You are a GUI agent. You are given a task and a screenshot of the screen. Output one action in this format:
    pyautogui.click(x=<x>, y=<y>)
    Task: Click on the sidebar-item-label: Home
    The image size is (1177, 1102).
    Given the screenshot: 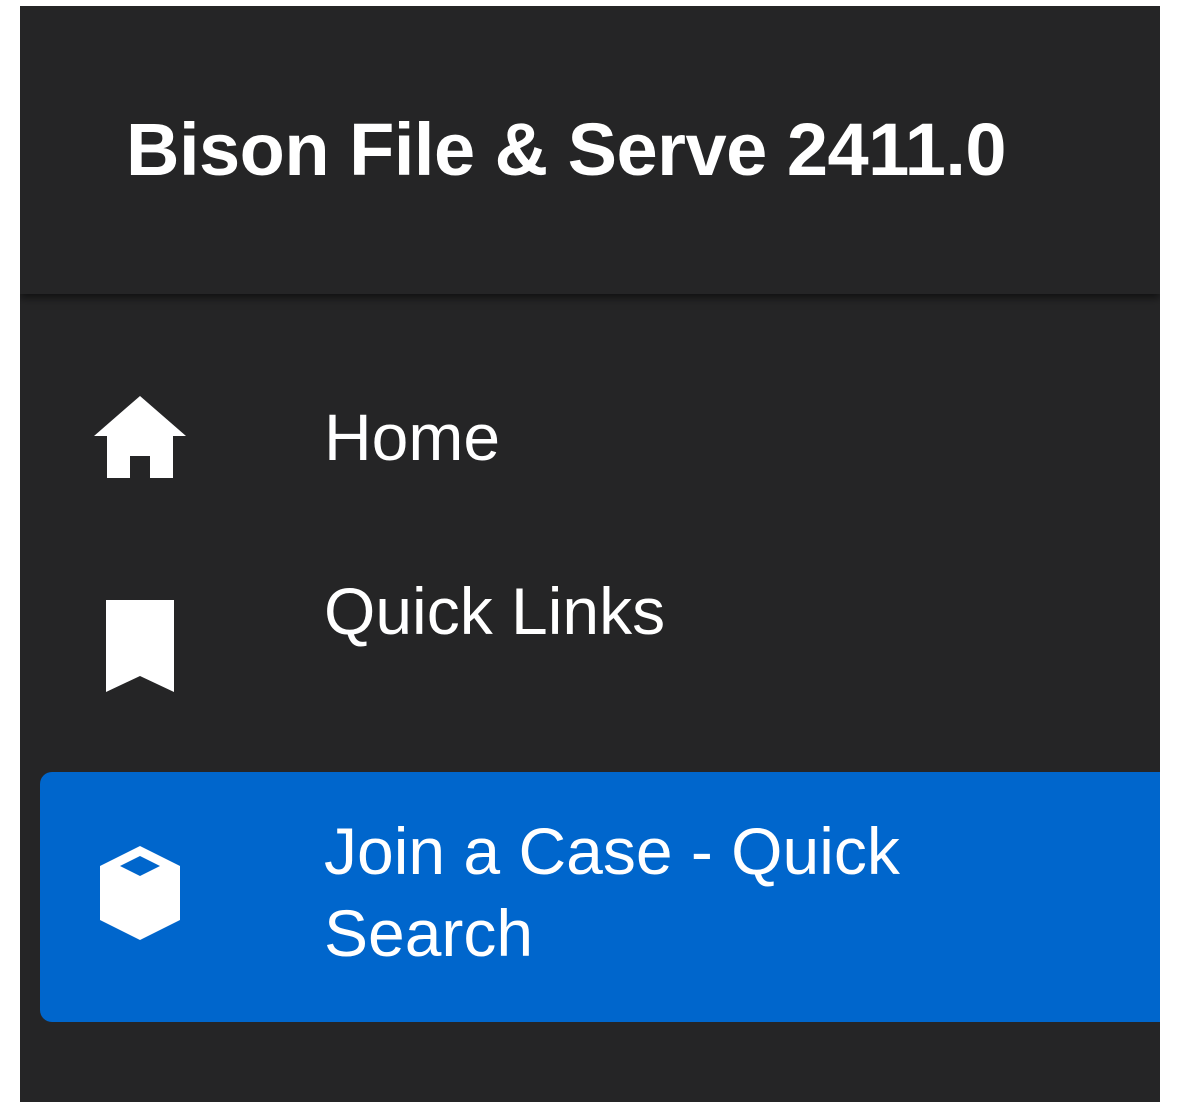 What is the action you would take?
    pyautogui.click(x=412, y=437)
    